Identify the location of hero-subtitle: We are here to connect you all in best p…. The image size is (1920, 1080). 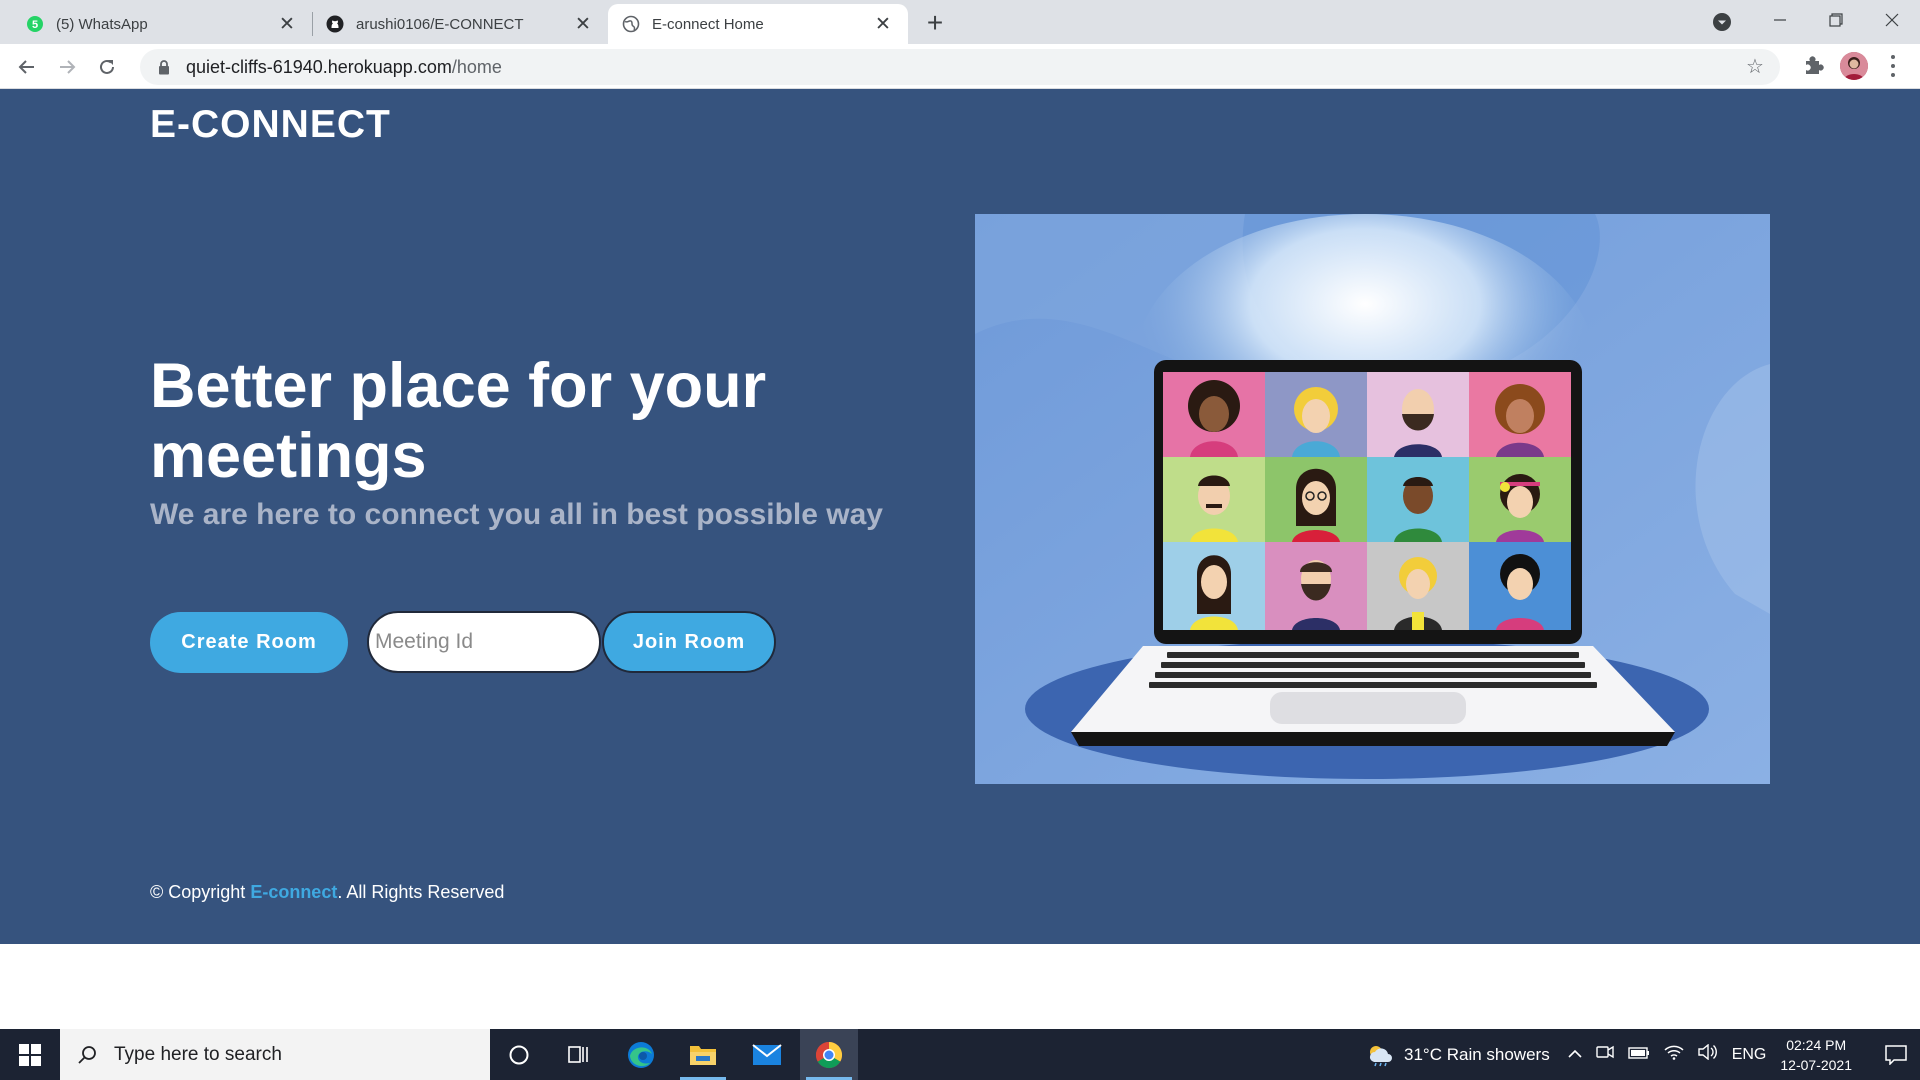
(516, 514).